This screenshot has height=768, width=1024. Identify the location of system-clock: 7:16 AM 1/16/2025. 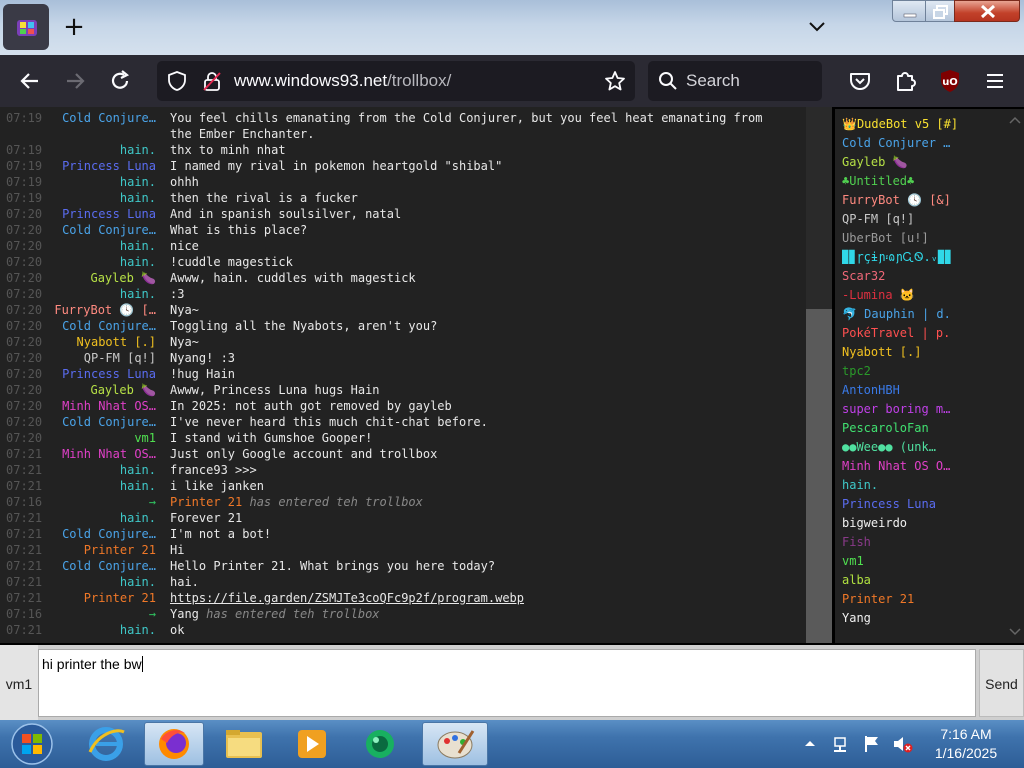
(966, 744).